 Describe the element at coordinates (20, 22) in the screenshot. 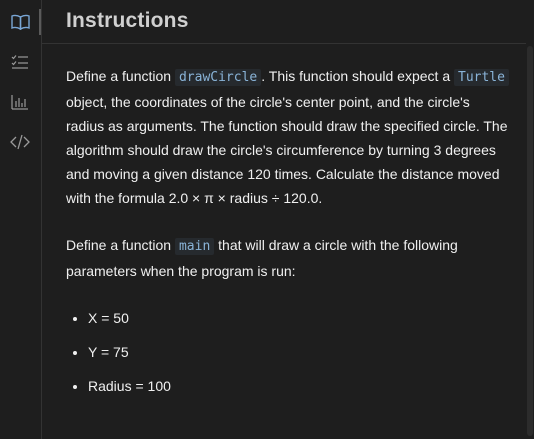

I see `book-open-icon` at that location.